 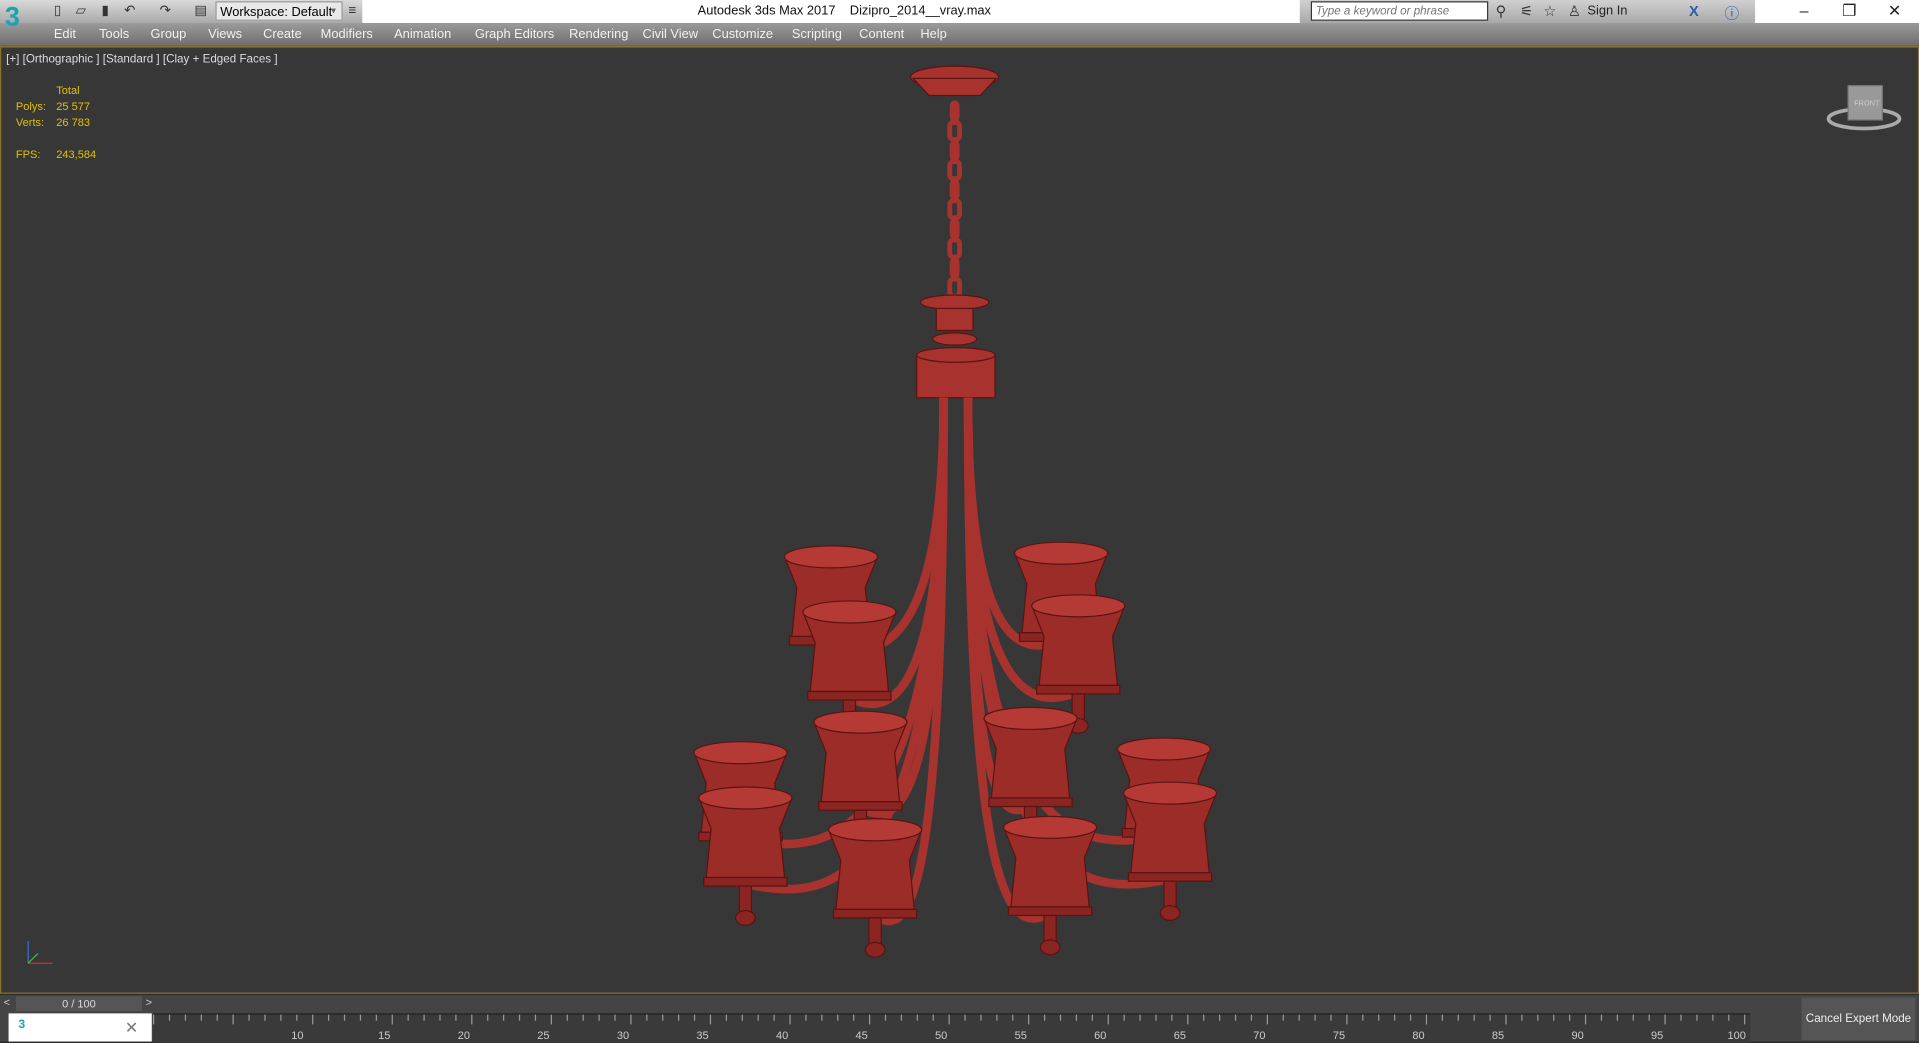 What do you see at coordinates (78, 1003) in the screenshot?
I see `time-slider: 0 / 100` at bounding box center [78, 1003].